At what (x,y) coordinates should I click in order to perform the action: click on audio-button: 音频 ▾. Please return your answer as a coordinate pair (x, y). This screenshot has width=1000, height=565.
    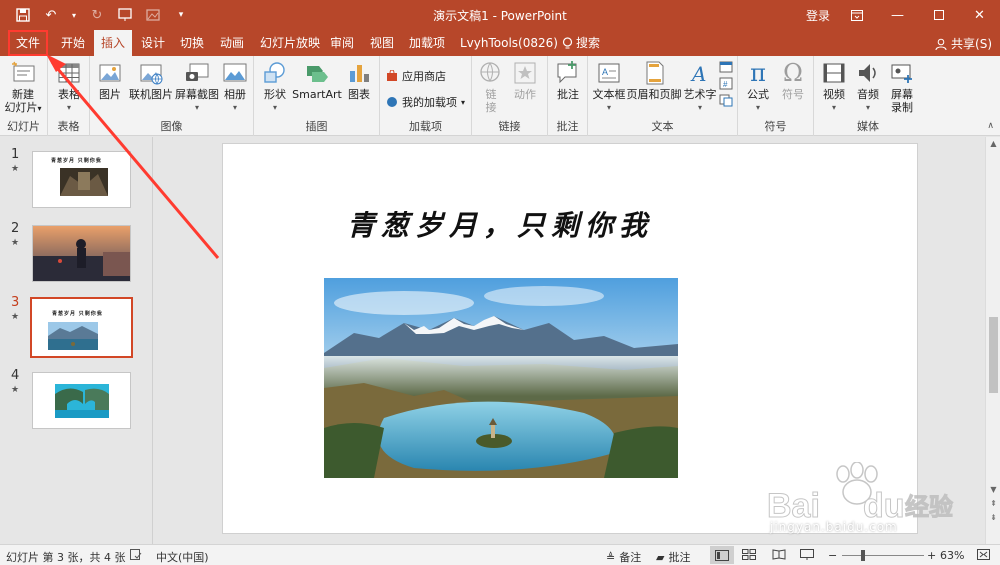
    Looking at the image, I should click on (868, 87).